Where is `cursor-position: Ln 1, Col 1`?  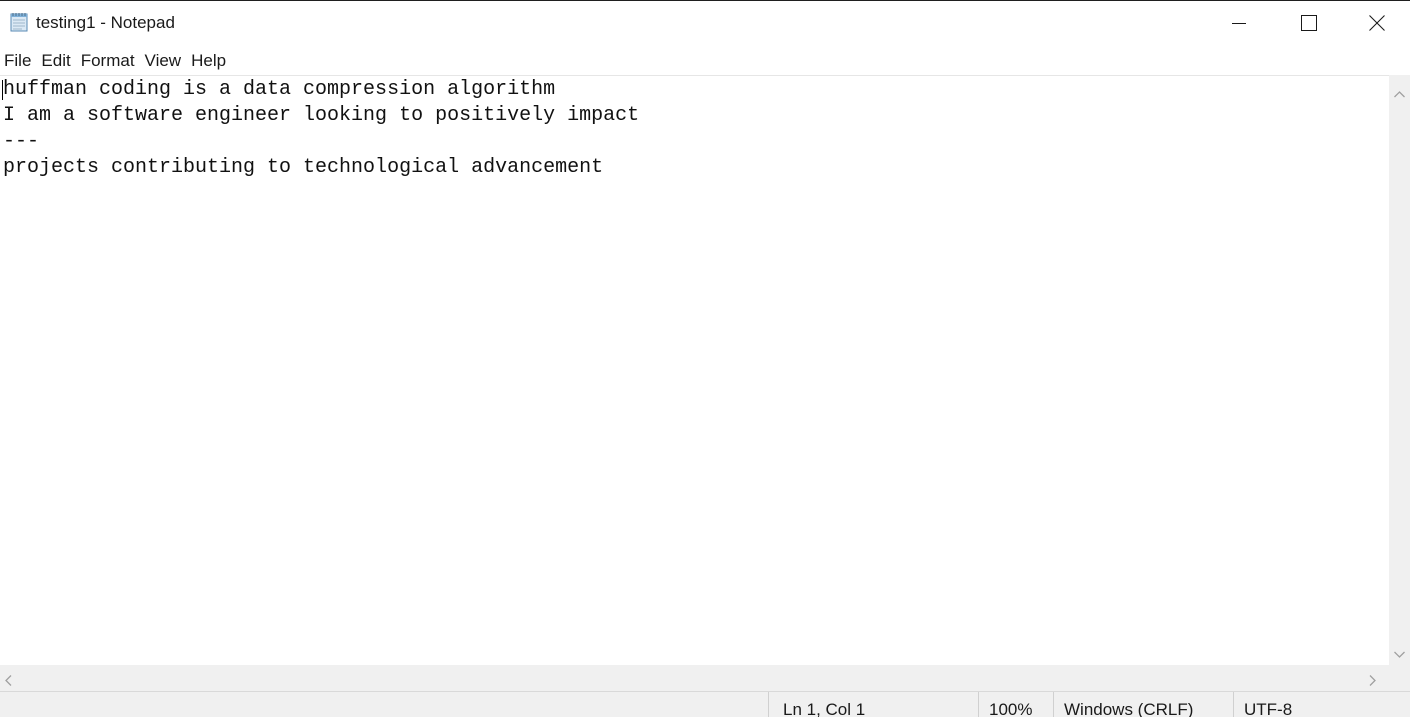 cursor-position: Ln 1, Col 1 is located at coordinates (873, 704).